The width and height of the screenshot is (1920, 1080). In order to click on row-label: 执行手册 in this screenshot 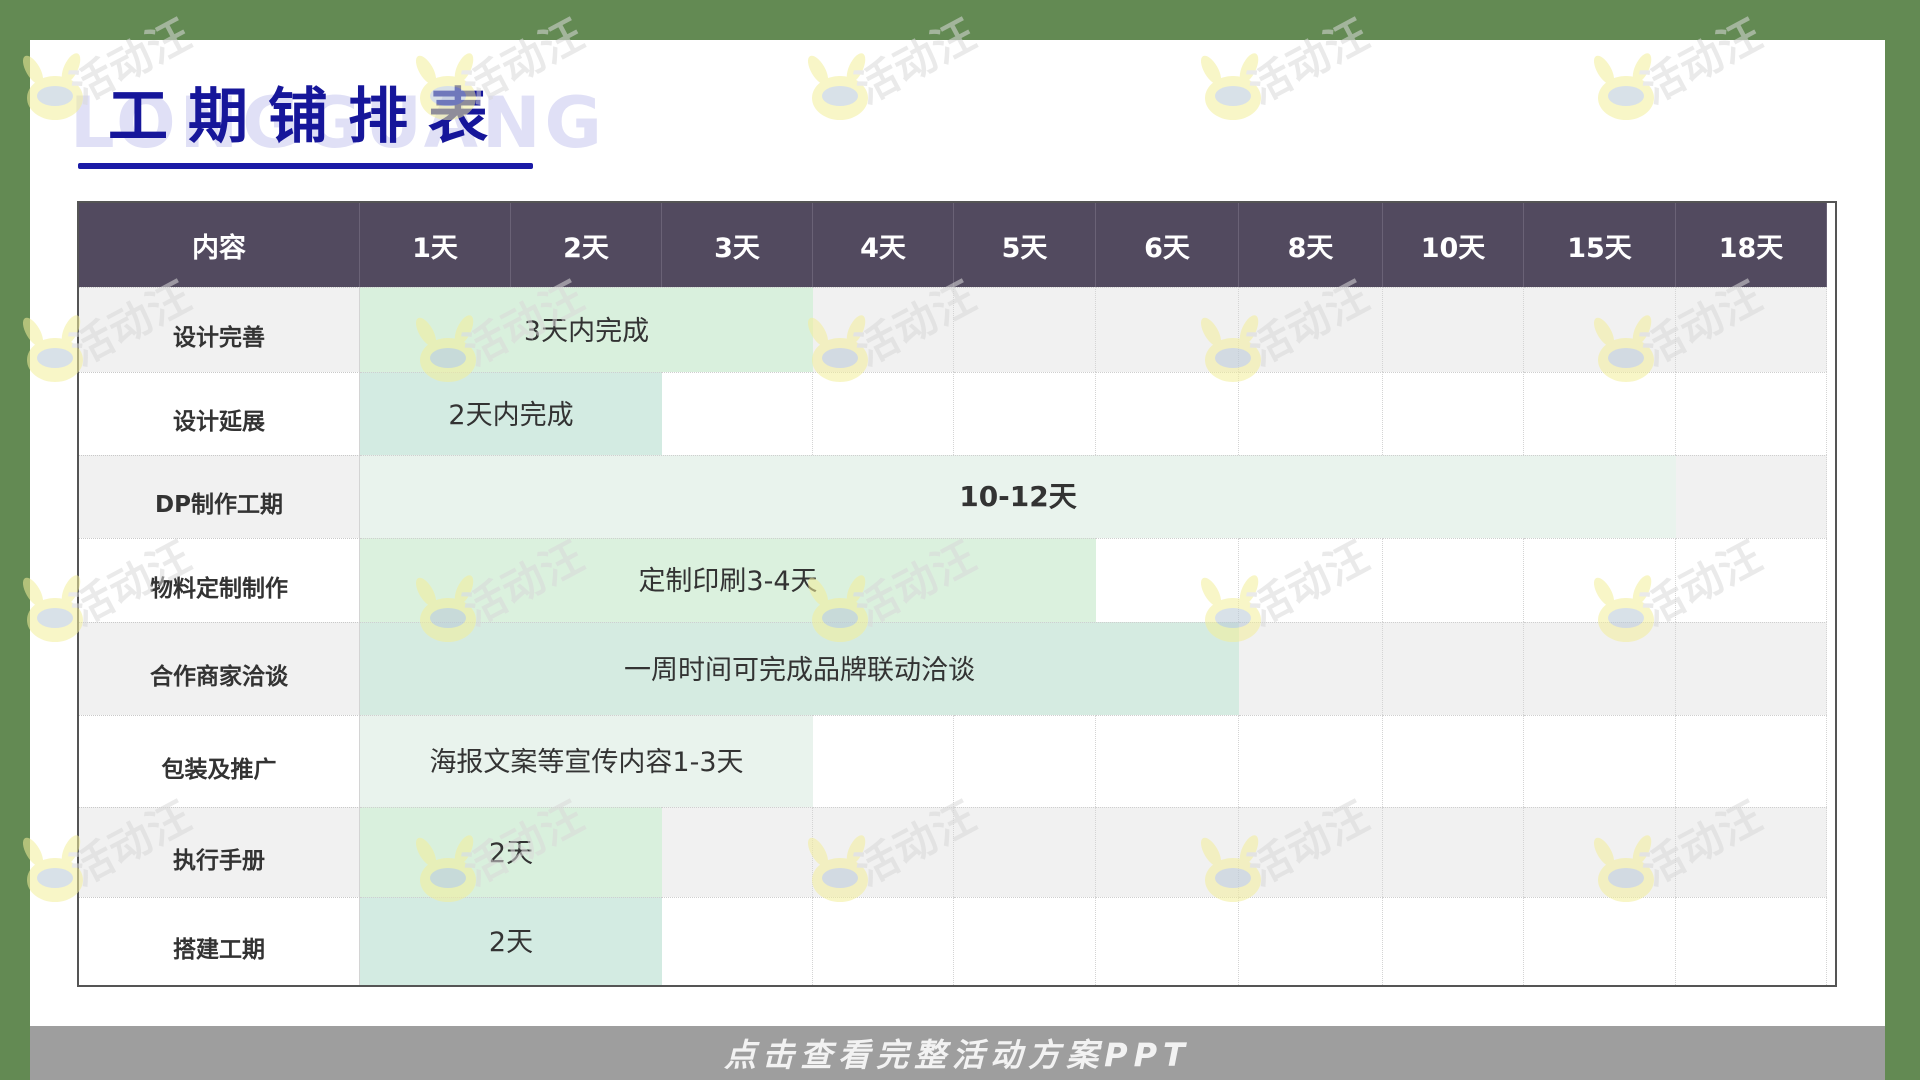, I will do `click(219, 852)`.